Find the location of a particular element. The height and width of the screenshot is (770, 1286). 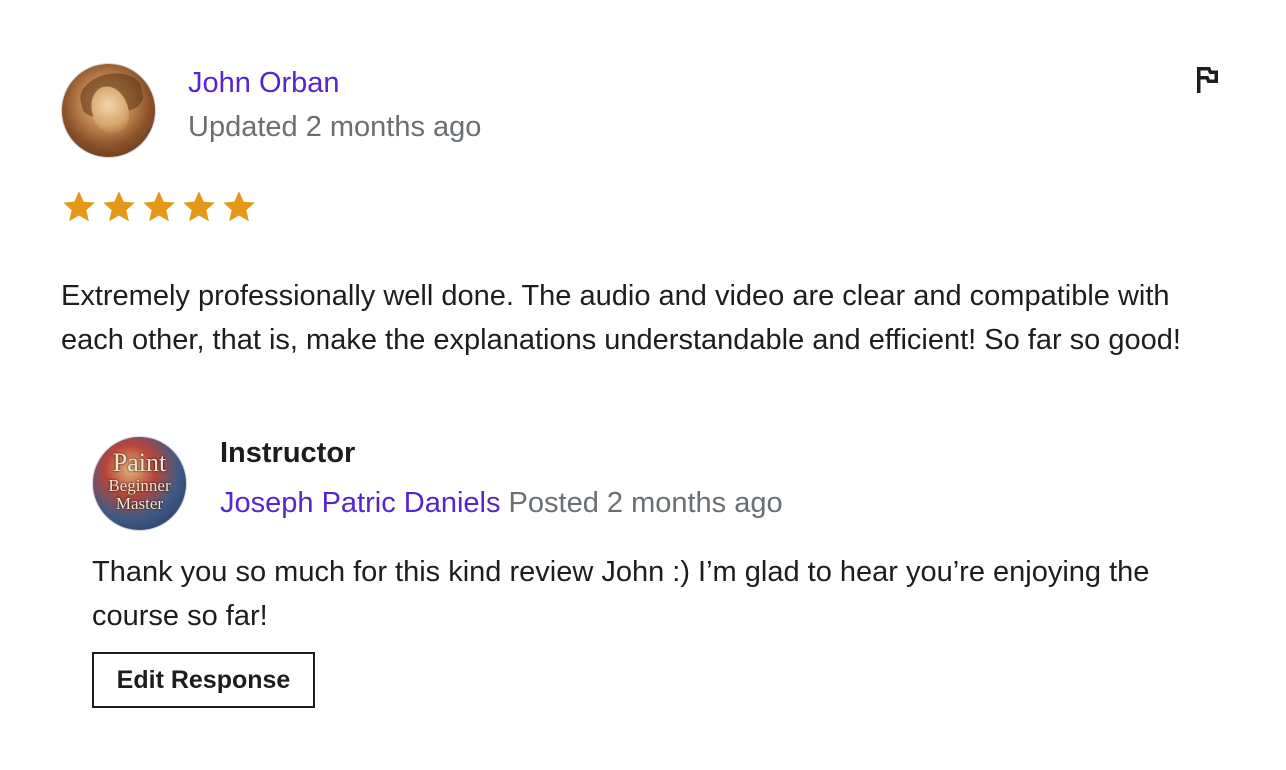

flag-icon is located at coordinates (1207, 80).